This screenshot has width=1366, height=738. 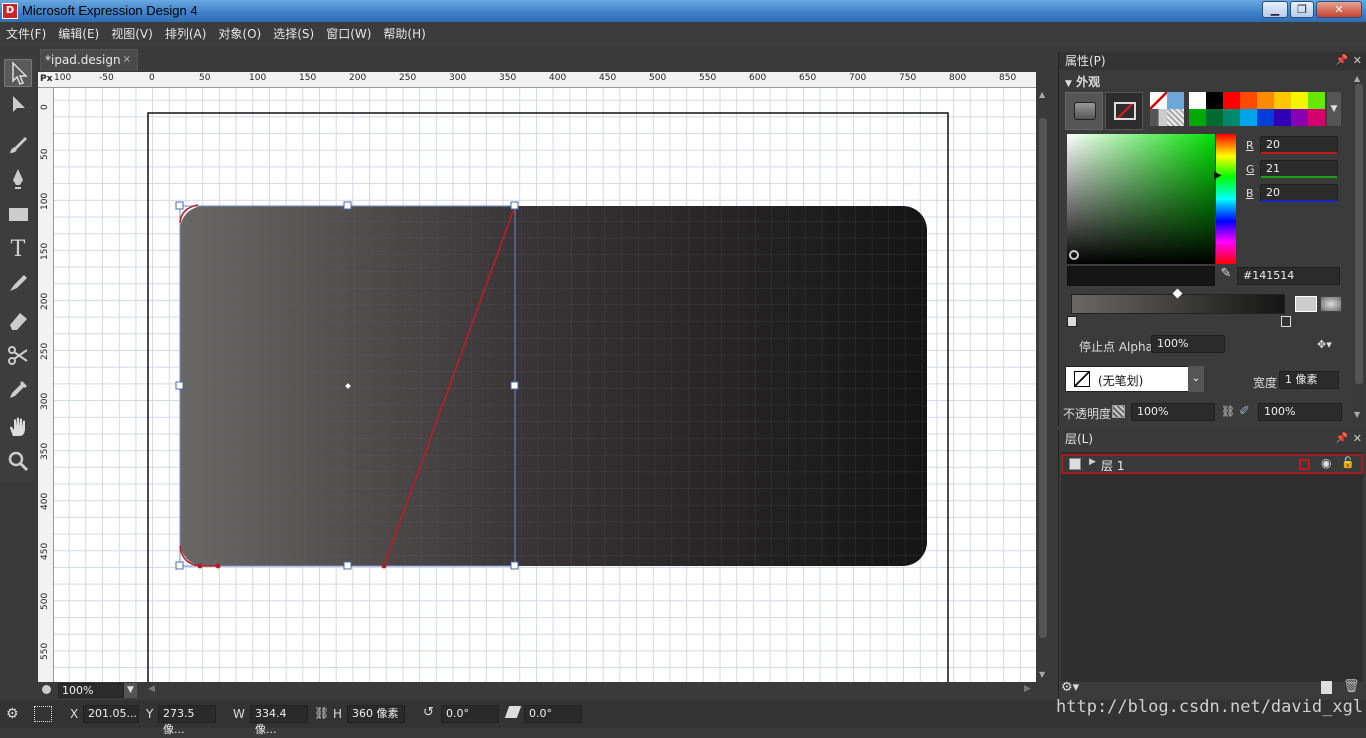 I want to click on appearance-section: ▼ 外观, so click(x=1082, y=81).